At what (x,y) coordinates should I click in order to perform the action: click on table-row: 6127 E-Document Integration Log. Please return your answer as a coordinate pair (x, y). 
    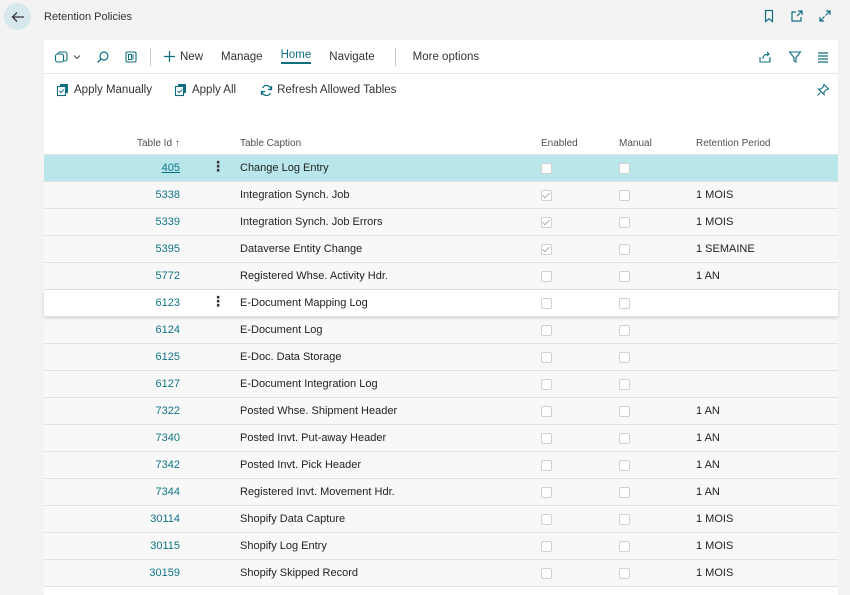
    Looking at the image, I should click on (441, 384).